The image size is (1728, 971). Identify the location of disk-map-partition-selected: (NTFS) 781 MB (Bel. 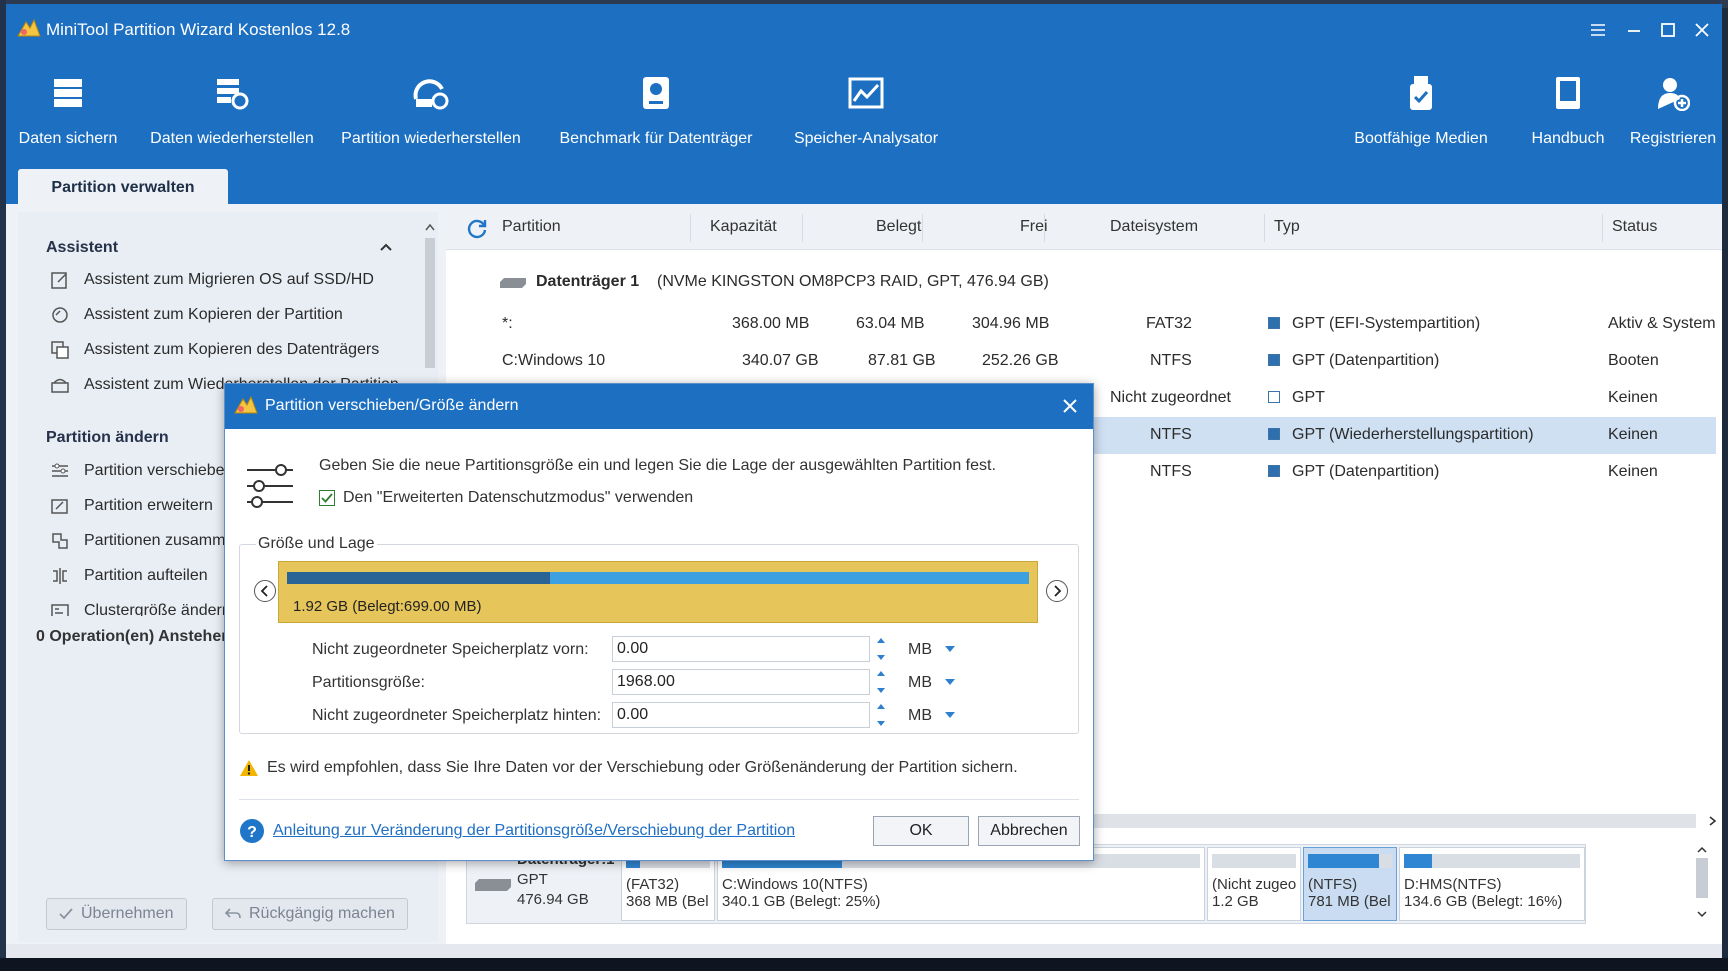
(1350, 884).